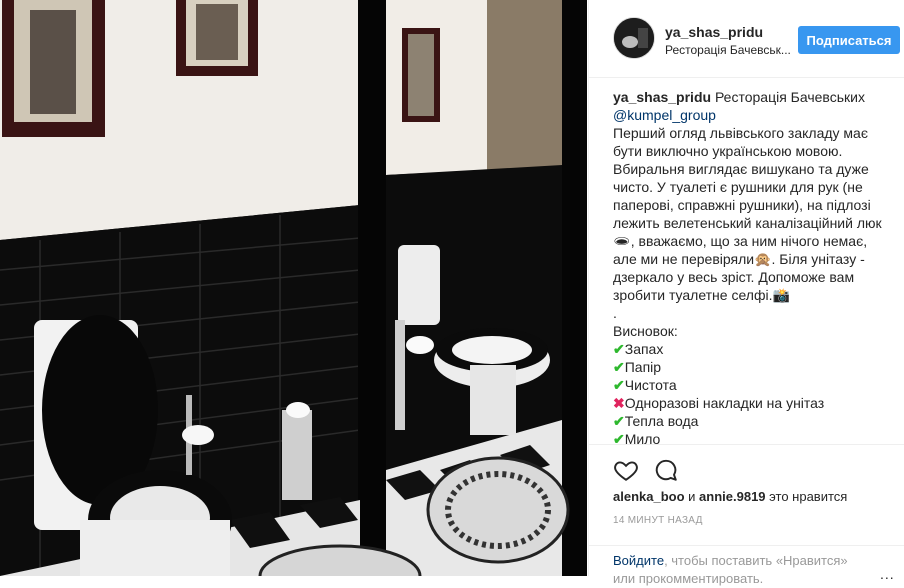 The image size is (904, 588). Describe the element at coordinates (742, 205) in the screenshot. I see `caption-line: паперові, справжні рушники), на підлозі` at that location.